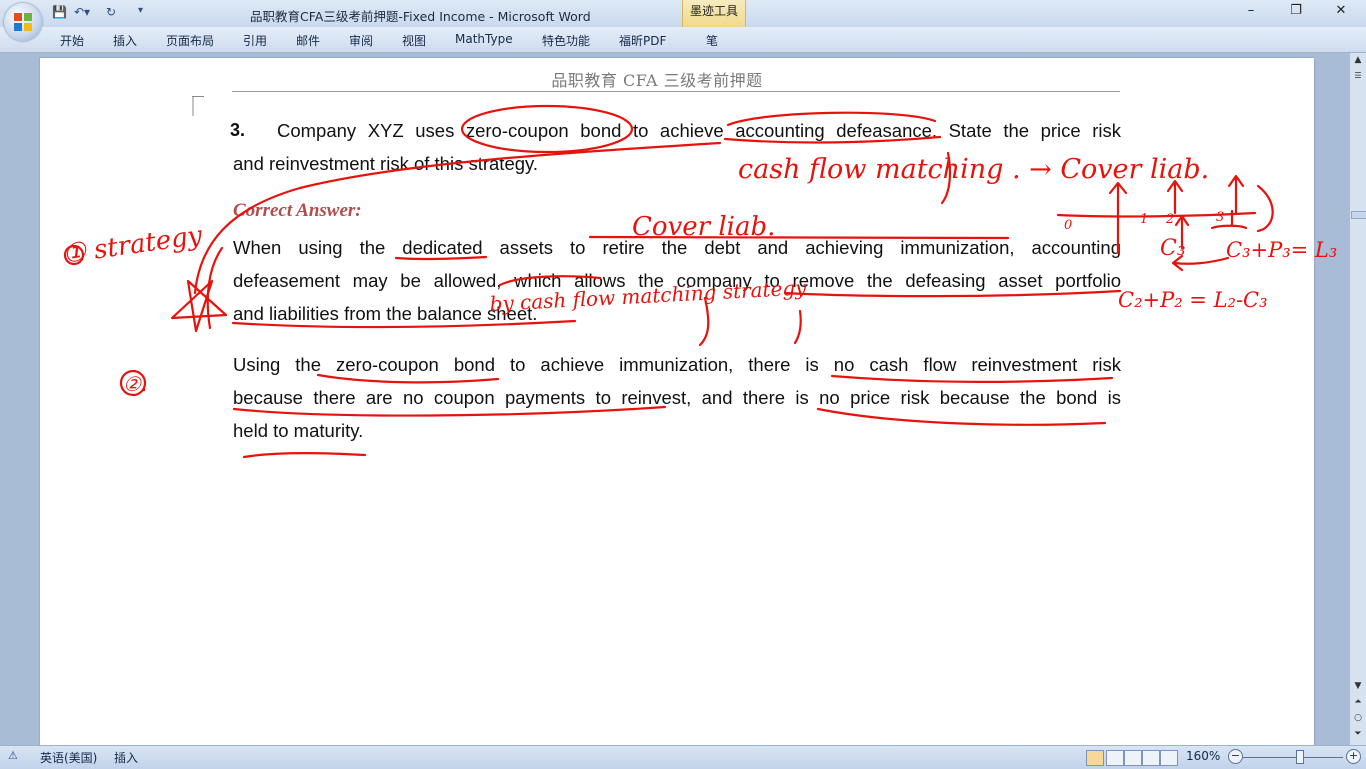 The image size is (1366, 769). Describe the element at coordinates (1203, 756) in the screenshot. I see `zoom-level: 160%` at that location.